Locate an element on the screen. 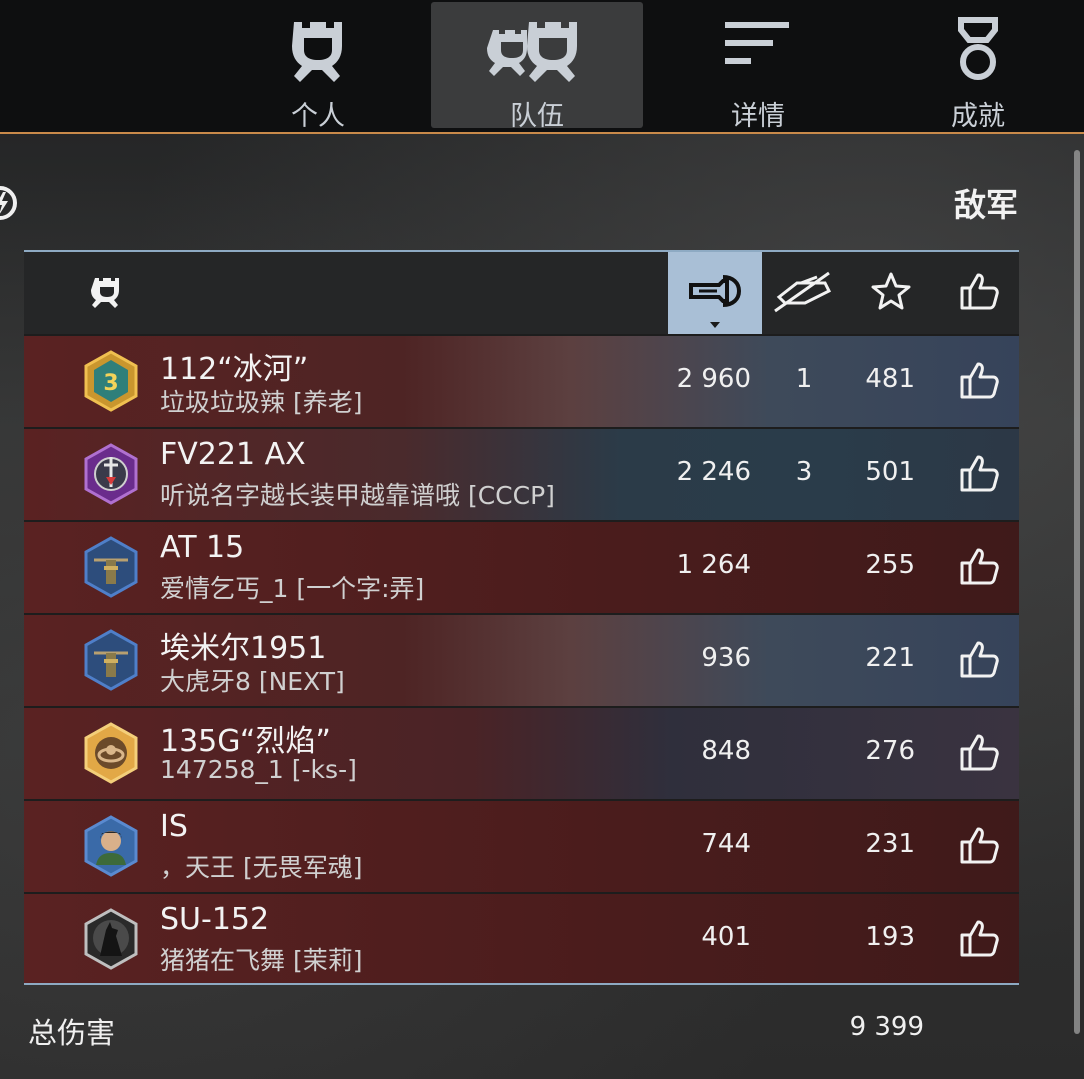 This screenshot has height=1079, width=1084. tank-name: IS is located at coordinates (174, 826).